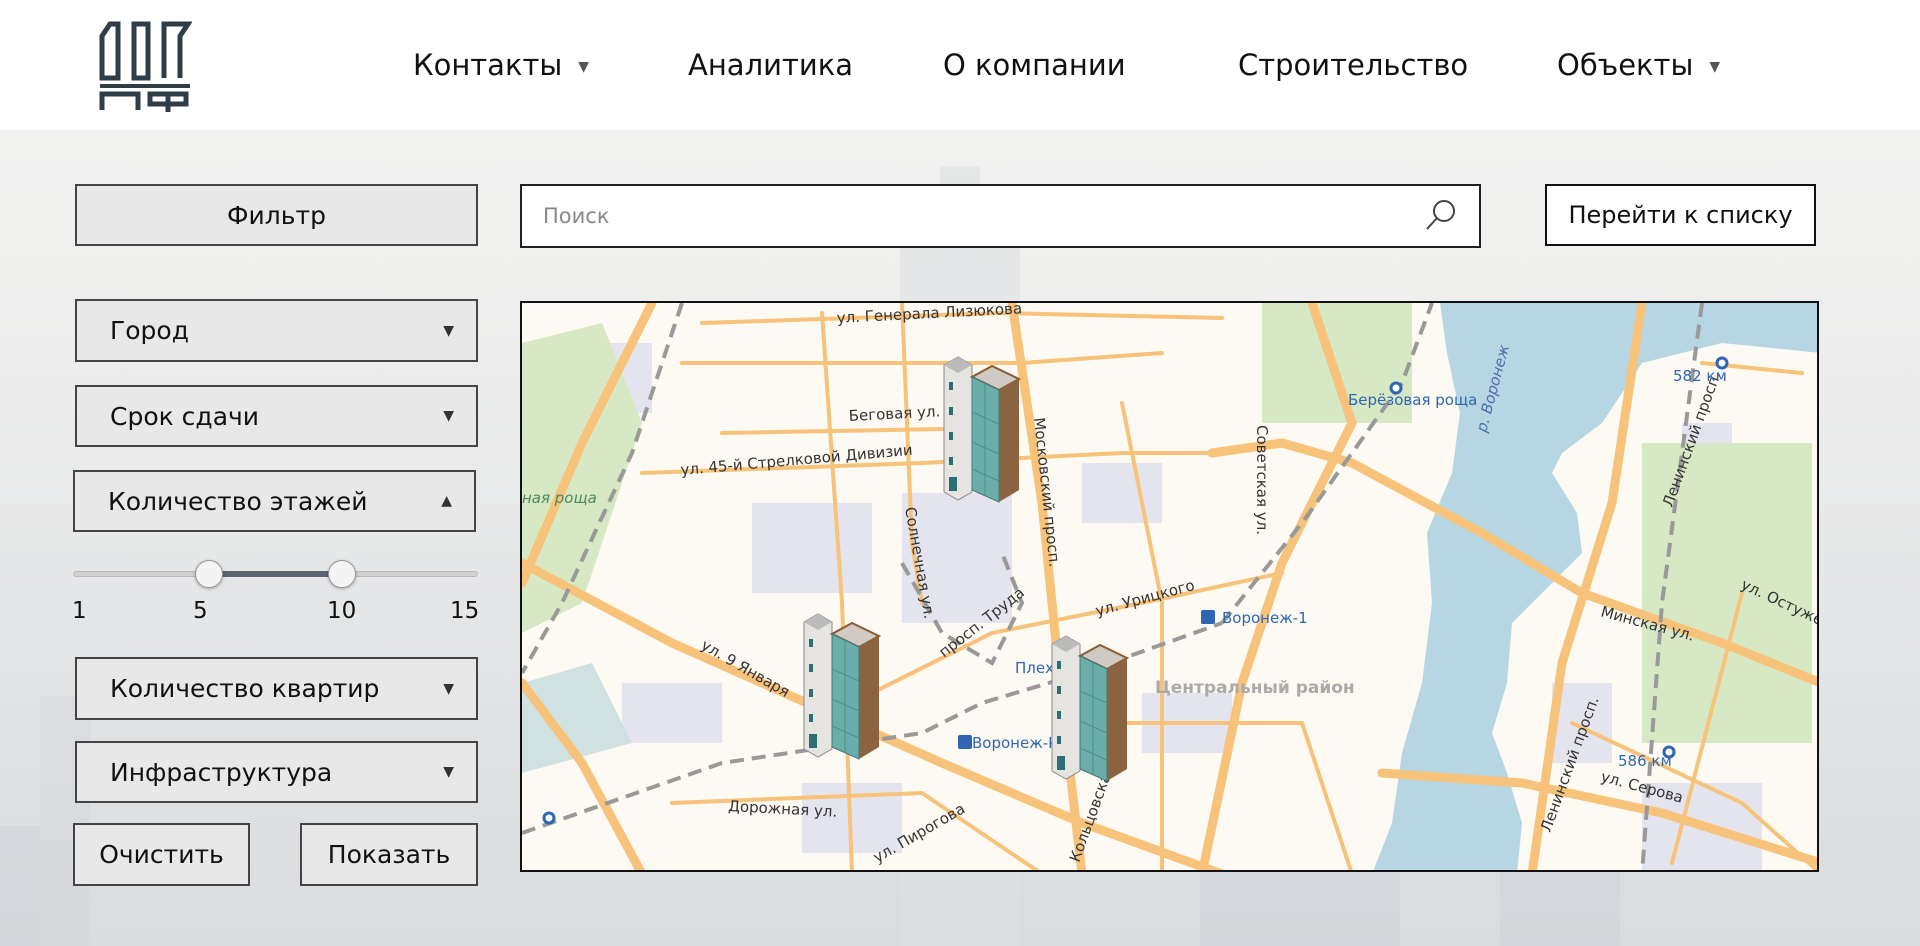  I want to click on slider-tick-label: 15, so click(465, 611).